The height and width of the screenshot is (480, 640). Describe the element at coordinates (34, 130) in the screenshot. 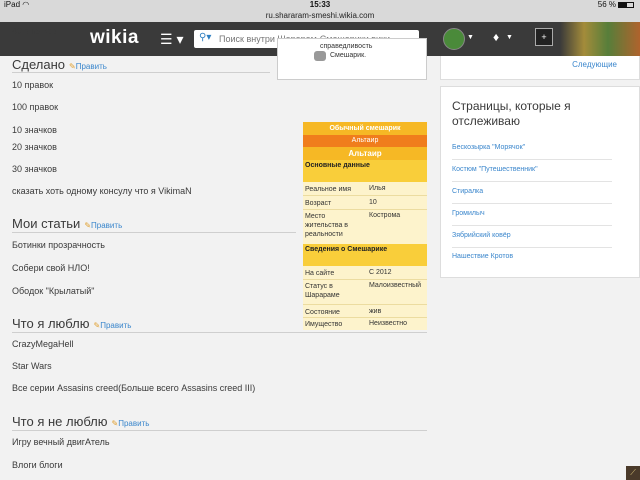

I see `list-item: 10 значков` at that location.